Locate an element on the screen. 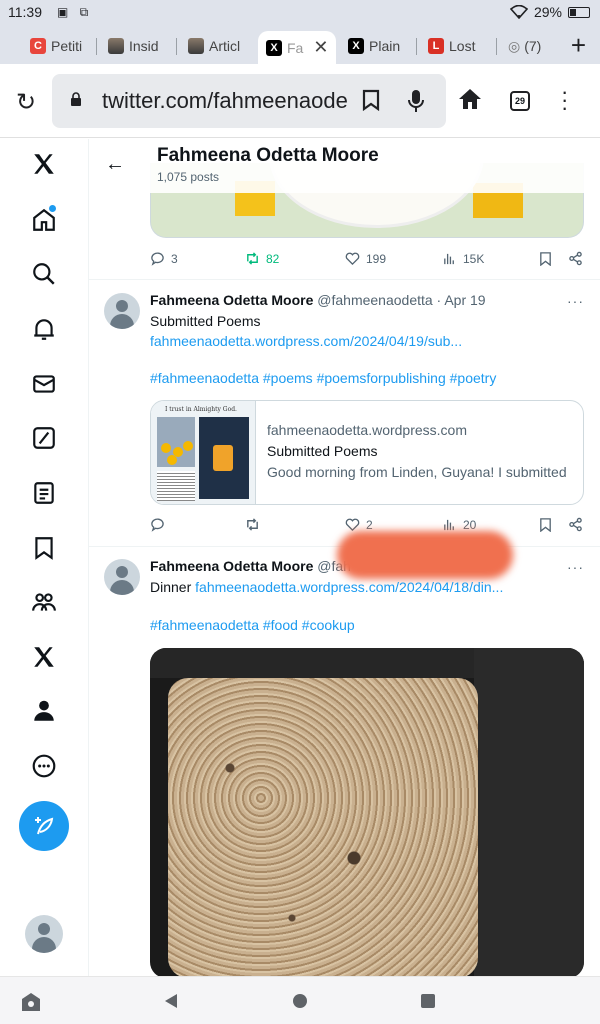  home-icon is located at coordinates (470, 99).